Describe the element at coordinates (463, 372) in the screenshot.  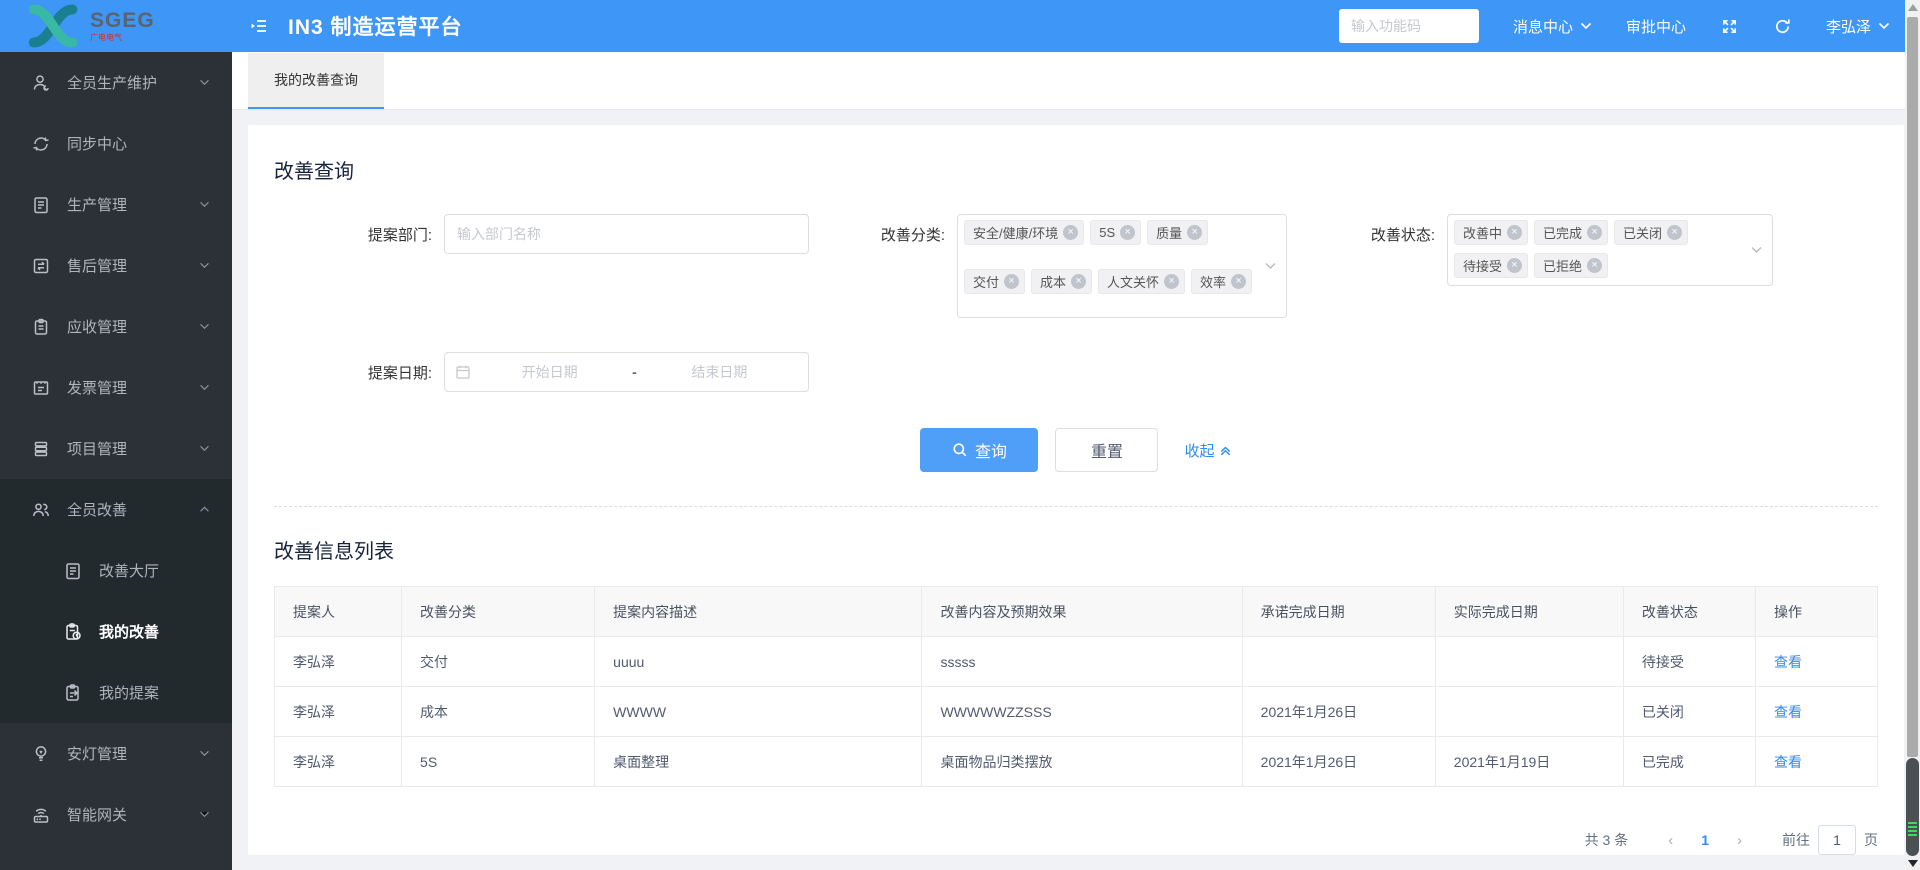
I see `calendar-icon` at that location.